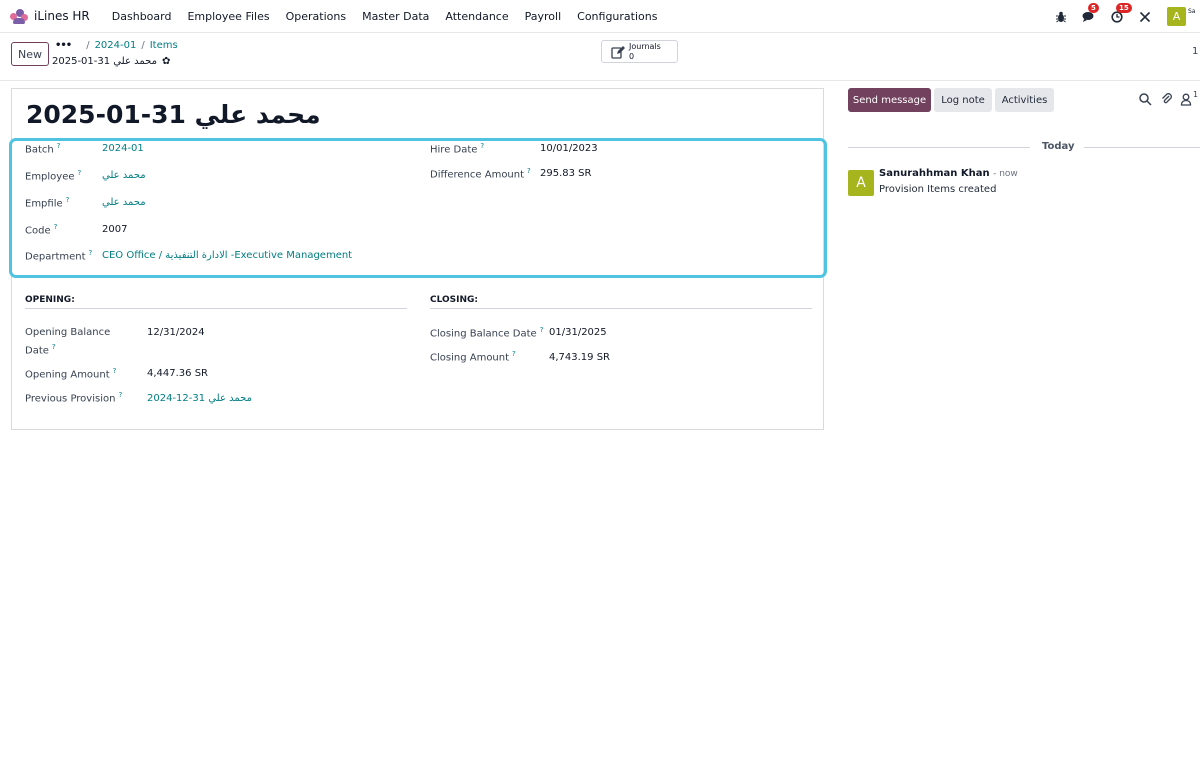 This screenshot has height=765, width=1200. Describe the element at coordinates (124, 175) in the screenshot. I see `employee-value: محمد علي` at that location.